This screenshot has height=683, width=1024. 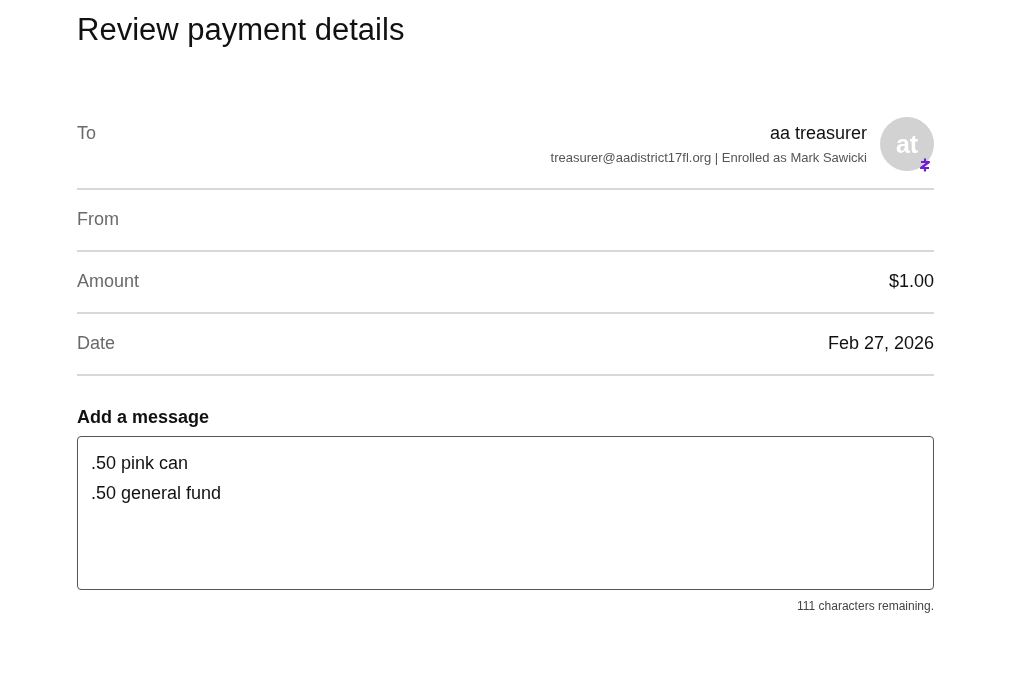 What do you see at coordinates (96, 343) in the screenshot?
I see `field-label: Date` at bounding box center [96, 343].